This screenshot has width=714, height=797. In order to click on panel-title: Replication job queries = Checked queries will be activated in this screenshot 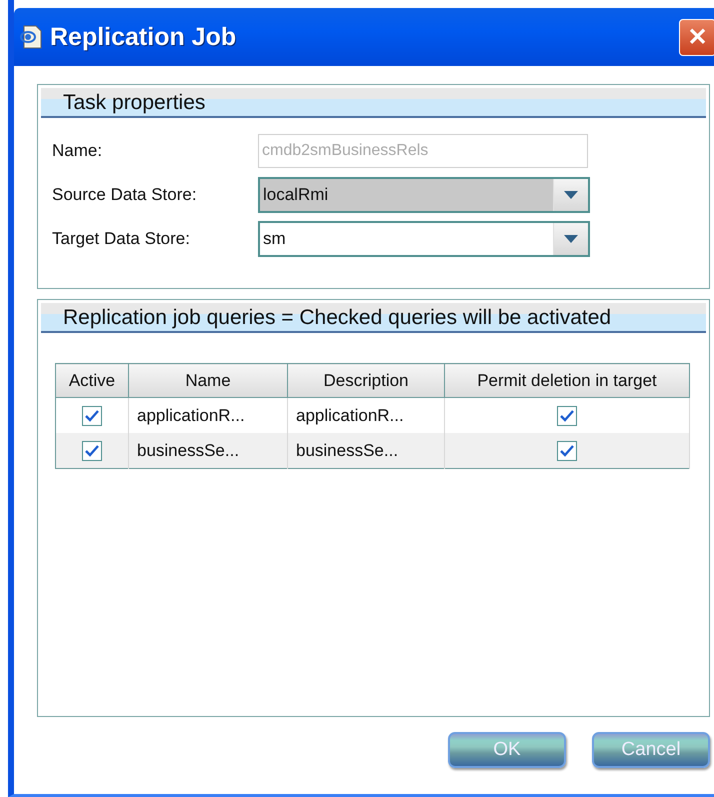, I will do `click(337, 317)`.